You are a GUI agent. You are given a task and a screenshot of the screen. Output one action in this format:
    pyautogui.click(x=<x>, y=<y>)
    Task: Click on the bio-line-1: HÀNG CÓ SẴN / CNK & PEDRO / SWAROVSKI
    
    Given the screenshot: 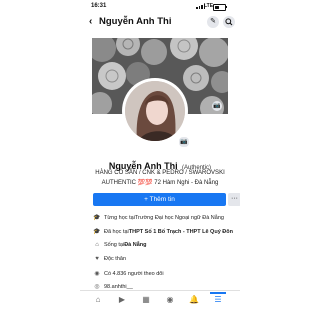 What is the action you would take?
    pyautogui.click(x=160, y=173)
    